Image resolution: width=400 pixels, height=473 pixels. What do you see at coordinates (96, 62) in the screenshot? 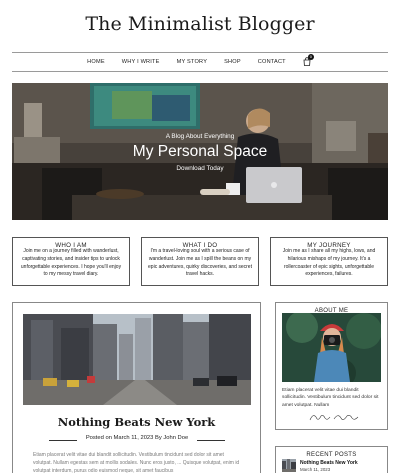
I see `nav-item-home: HOME` at bounding box center [96, 62].